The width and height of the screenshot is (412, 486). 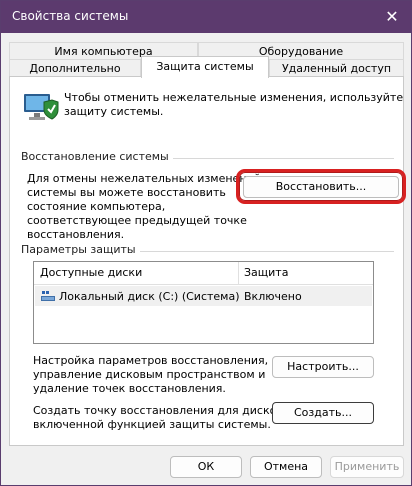 What do you see at coordinates (205, 67) in the screenshot?
I see `tab-system-protection: Защита системы` at bounding box center [205, 67].